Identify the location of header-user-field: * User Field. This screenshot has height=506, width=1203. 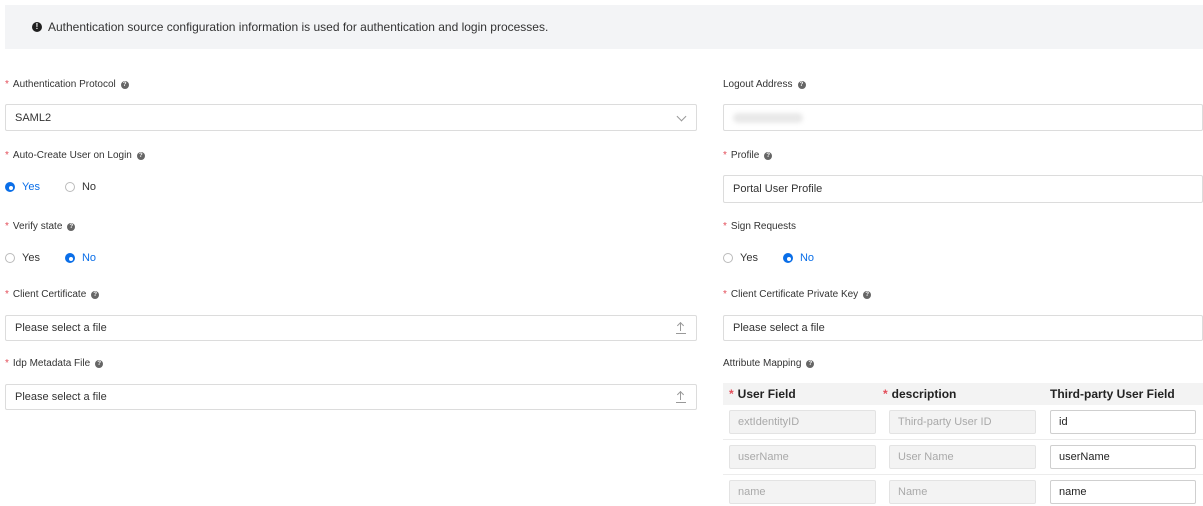
(762, 394).